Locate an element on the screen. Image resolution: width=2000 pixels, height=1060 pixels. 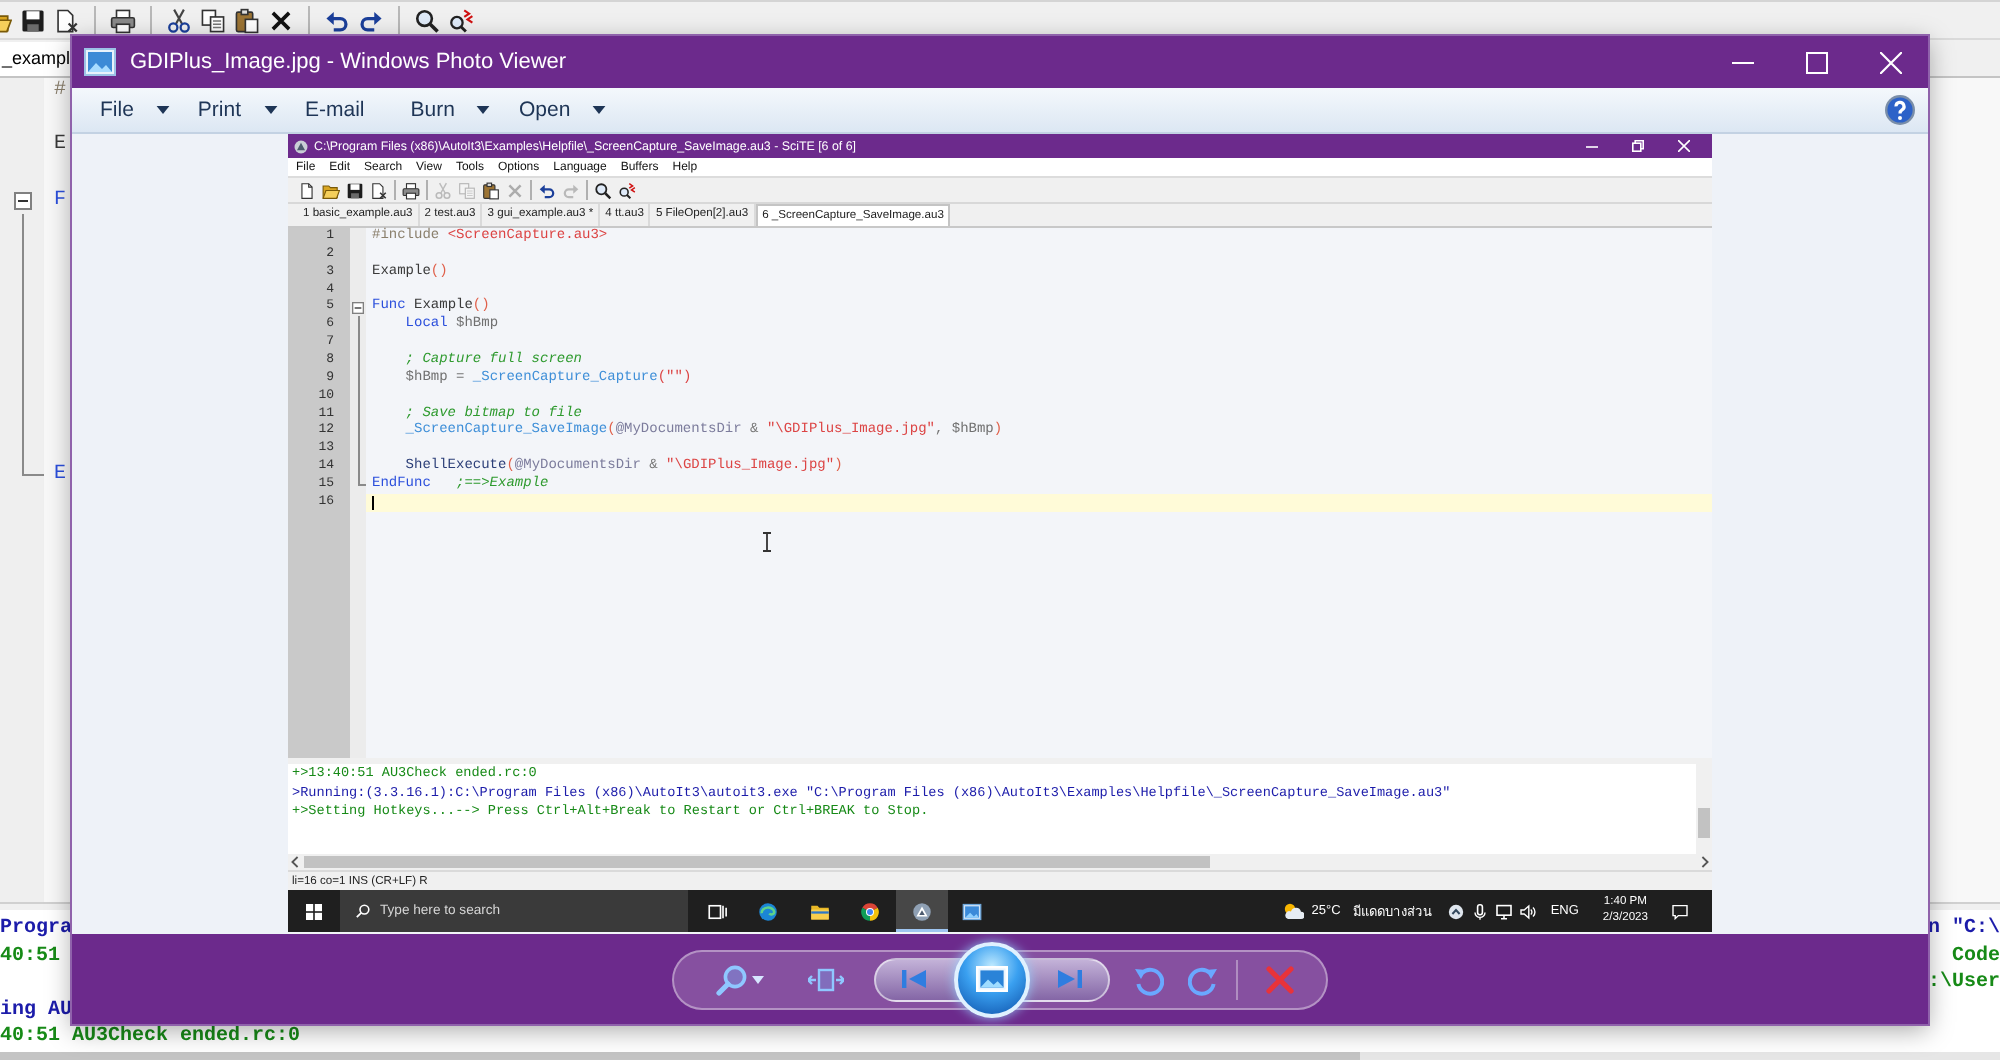
vertical-scrollbar is located at coordinates (1704, 809).